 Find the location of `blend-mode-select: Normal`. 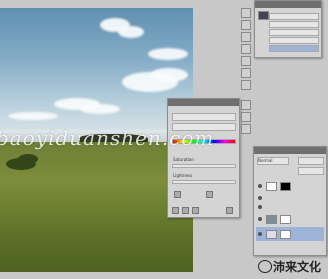

blend-mode-select: Normal is located at coordinates (273, 161).